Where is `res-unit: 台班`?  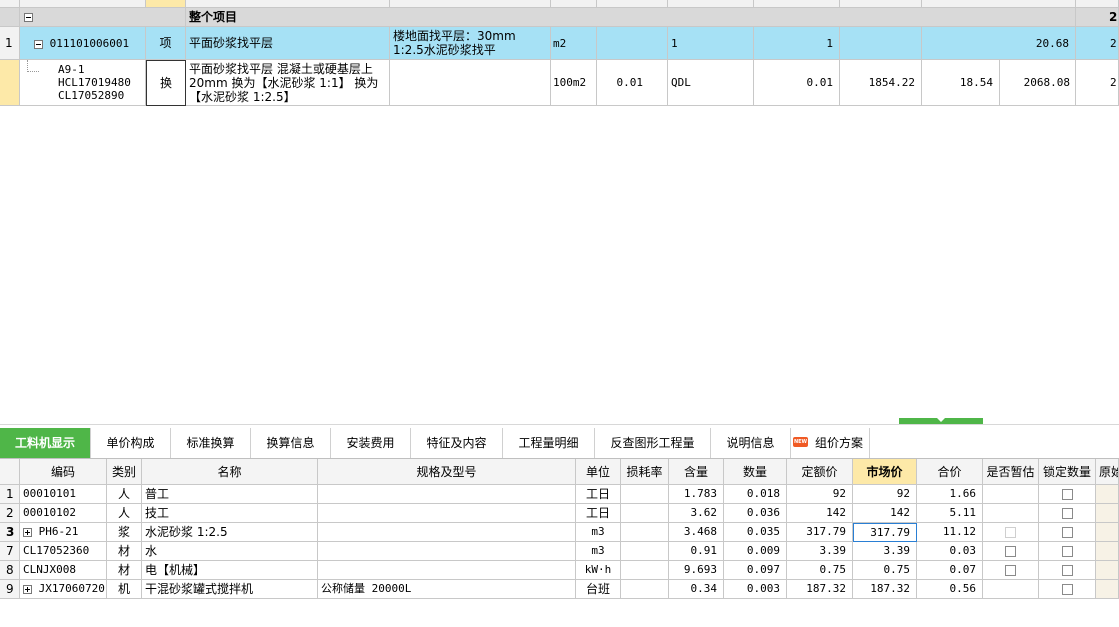 res-unit: 台班 is located at coordinates (598, 589).